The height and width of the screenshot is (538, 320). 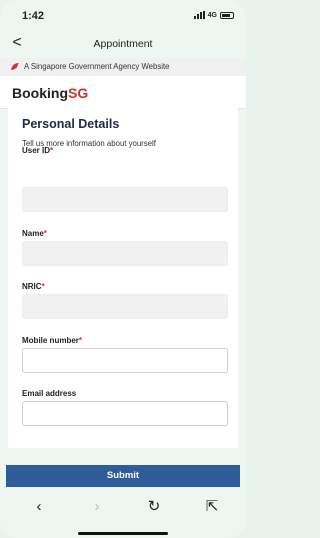 What do you see at coordinates (123, 92) in the screenshot?
I see `brand-header: BookingSG` at bounding box center [123, 92].